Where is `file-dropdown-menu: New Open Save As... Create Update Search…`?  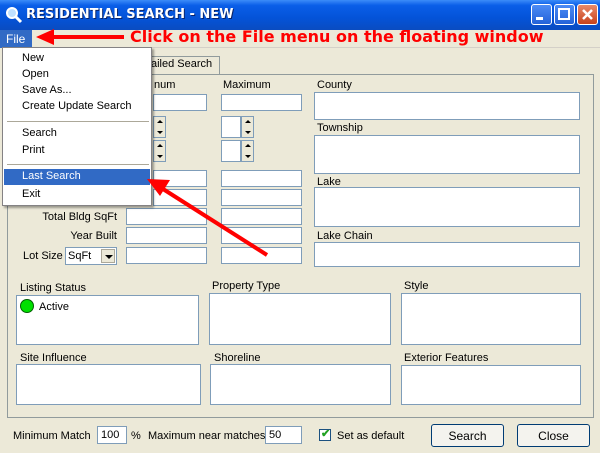
file-dropdown-menu: New Open Save As... Create Update Search… is located at coordinates (77, 126).